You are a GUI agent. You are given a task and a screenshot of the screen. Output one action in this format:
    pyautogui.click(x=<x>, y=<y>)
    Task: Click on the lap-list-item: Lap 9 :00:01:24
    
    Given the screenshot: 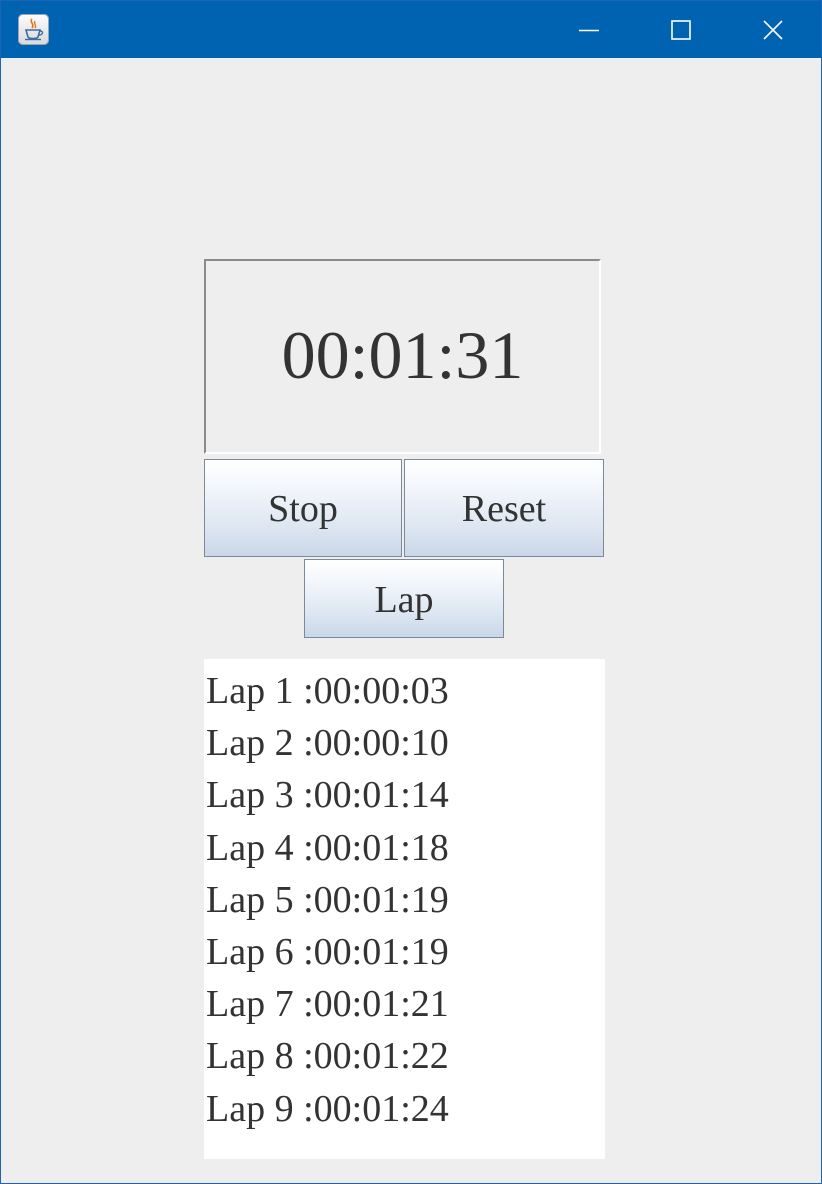 What is the action you would take?
    pyautogui.click(x=327, y=1108)
    